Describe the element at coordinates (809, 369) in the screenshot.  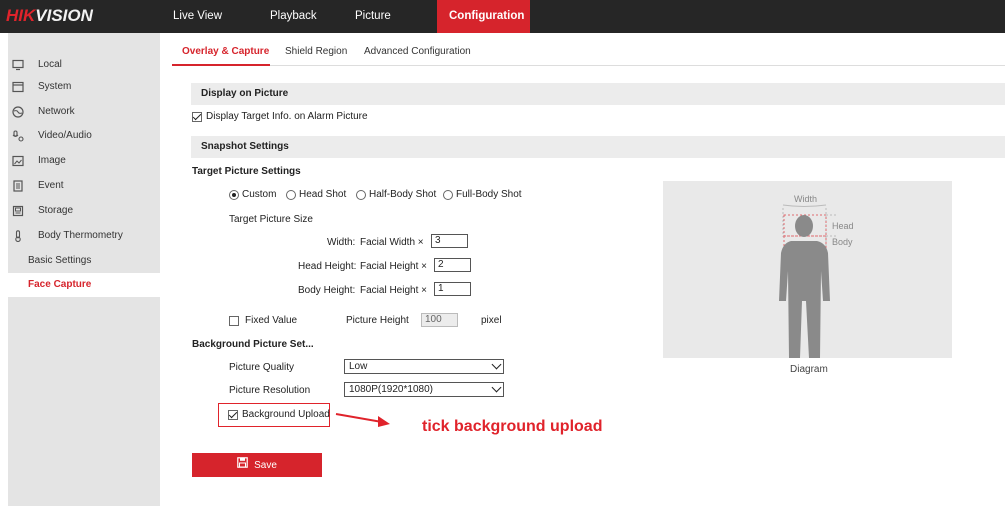
I see `diagram-caption: Diagram` at that location.